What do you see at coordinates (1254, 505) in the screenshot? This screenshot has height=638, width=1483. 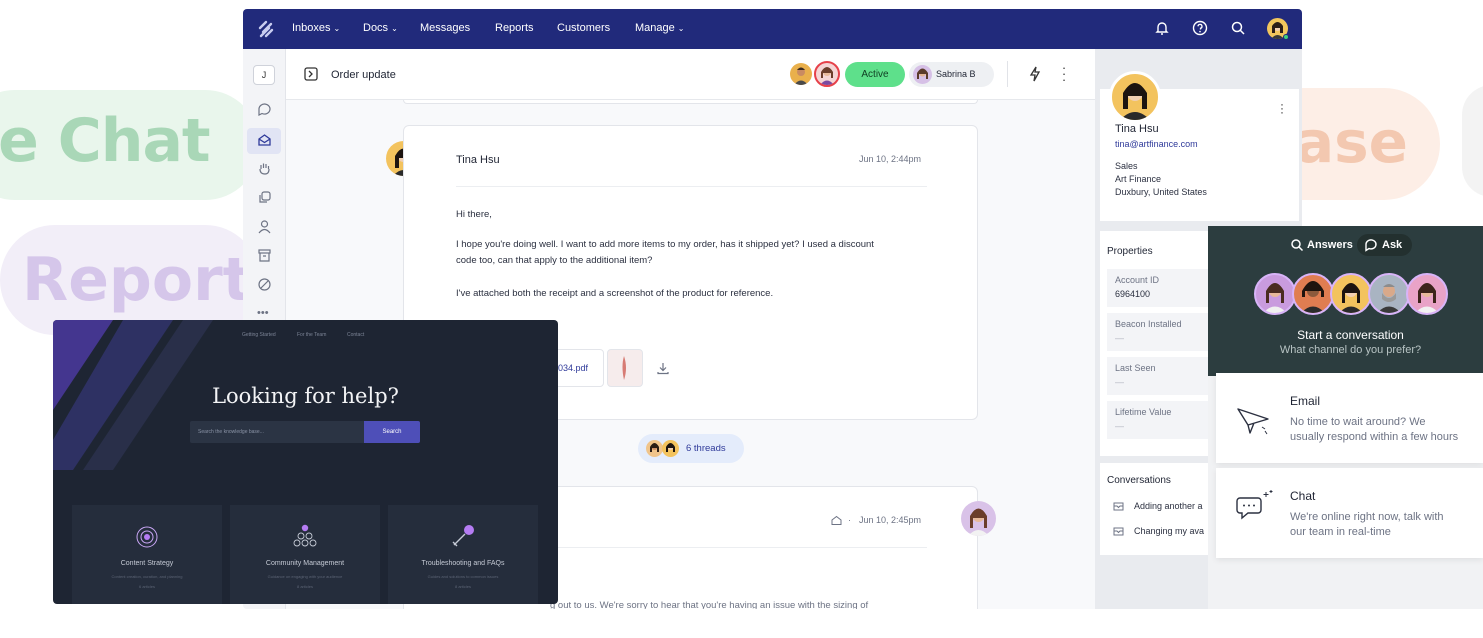 I see `chat-icon` at bounding box center [1254, 505].